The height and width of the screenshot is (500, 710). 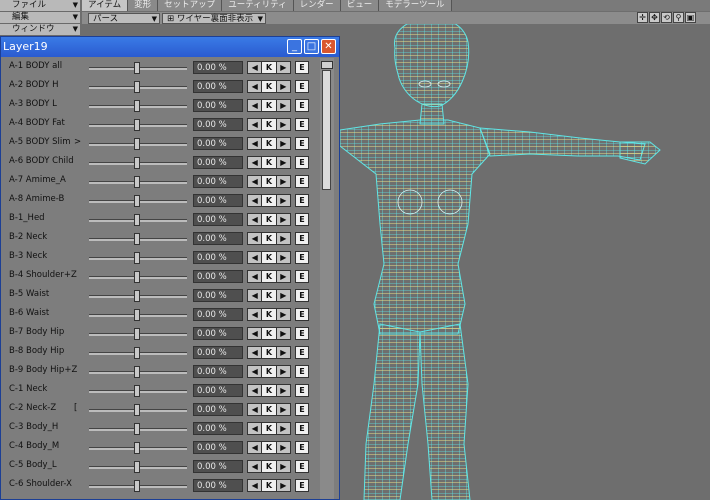 What do you see at coordinates (105, 5) in the screenshot?
I see `tab-0: アイテム` at bounding box center [105, 5].